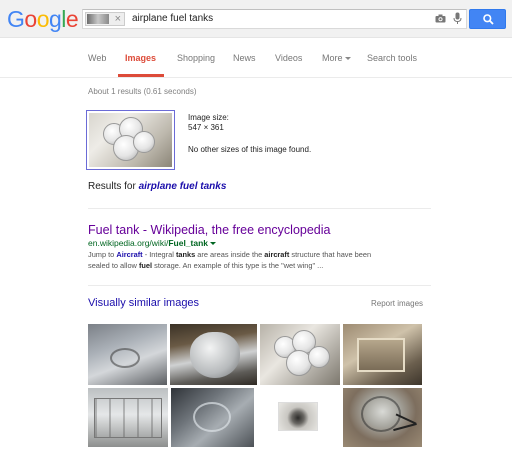  Describe the element at coordinates (188, 243) in the screenshot. I see `result-url-bold: Fuel_tank` at that location.